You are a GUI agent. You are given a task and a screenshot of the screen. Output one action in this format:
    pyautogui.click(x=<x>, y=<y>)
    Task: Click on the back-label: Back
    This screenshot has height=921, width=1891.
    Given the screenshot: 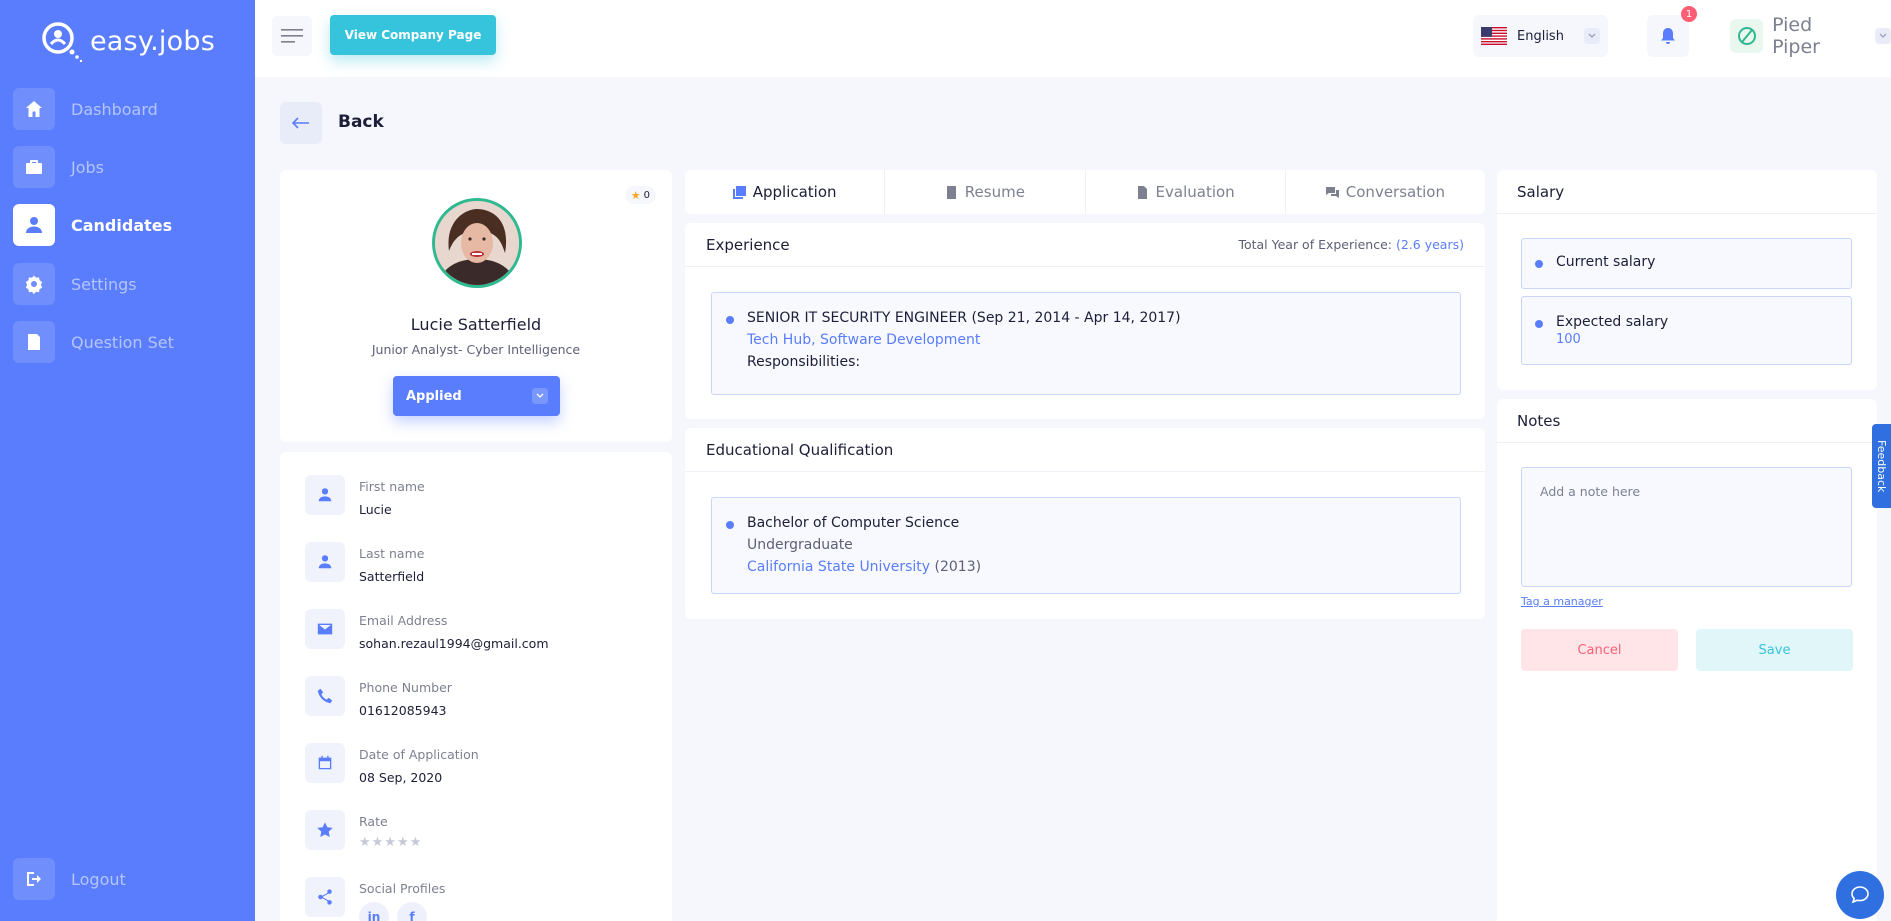 What is the action you would take?
    pyautogui.click(x=361, y=122)
    